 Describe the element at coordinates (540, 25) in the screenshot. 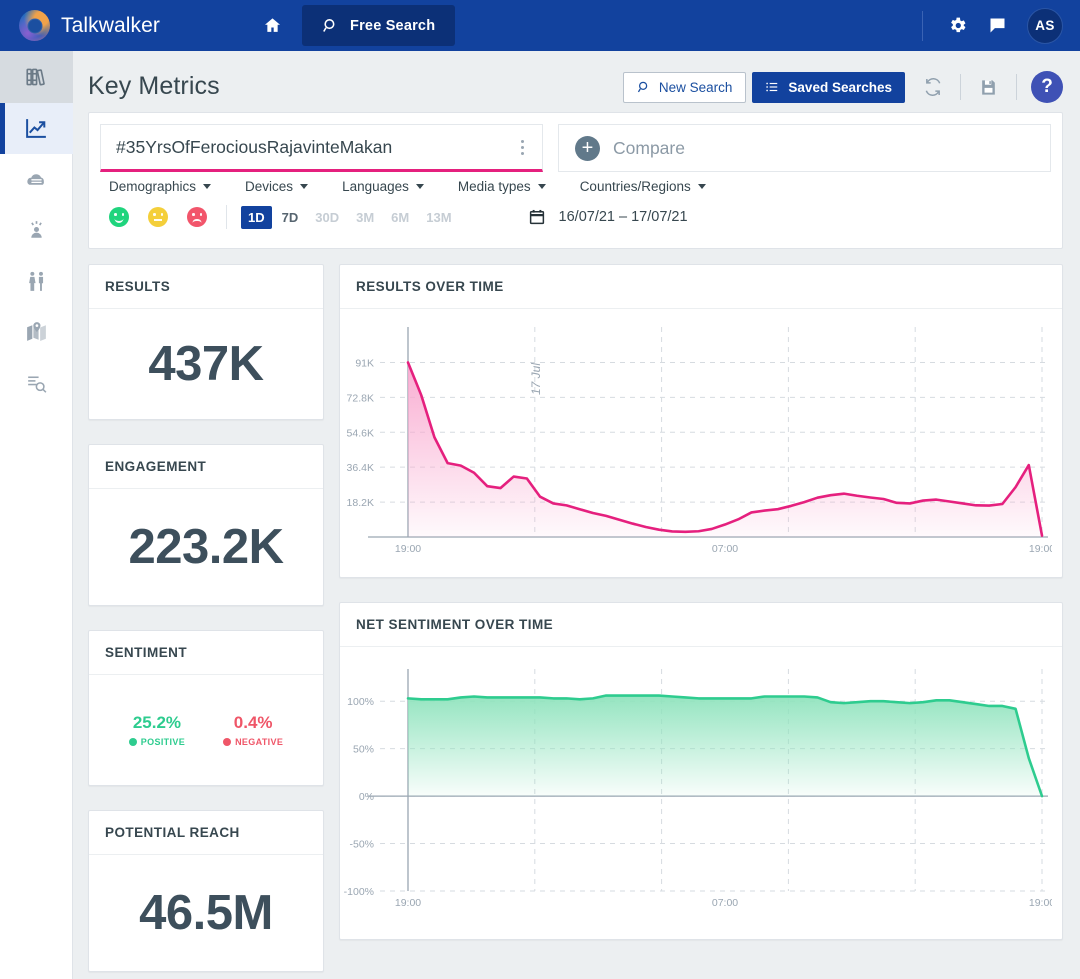

I see `top-navigation-bar: Talkwalker Free Search AS` at that location.